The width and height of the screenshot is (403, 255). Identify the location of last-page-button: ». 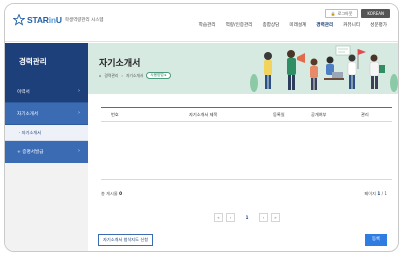
(275, 217).